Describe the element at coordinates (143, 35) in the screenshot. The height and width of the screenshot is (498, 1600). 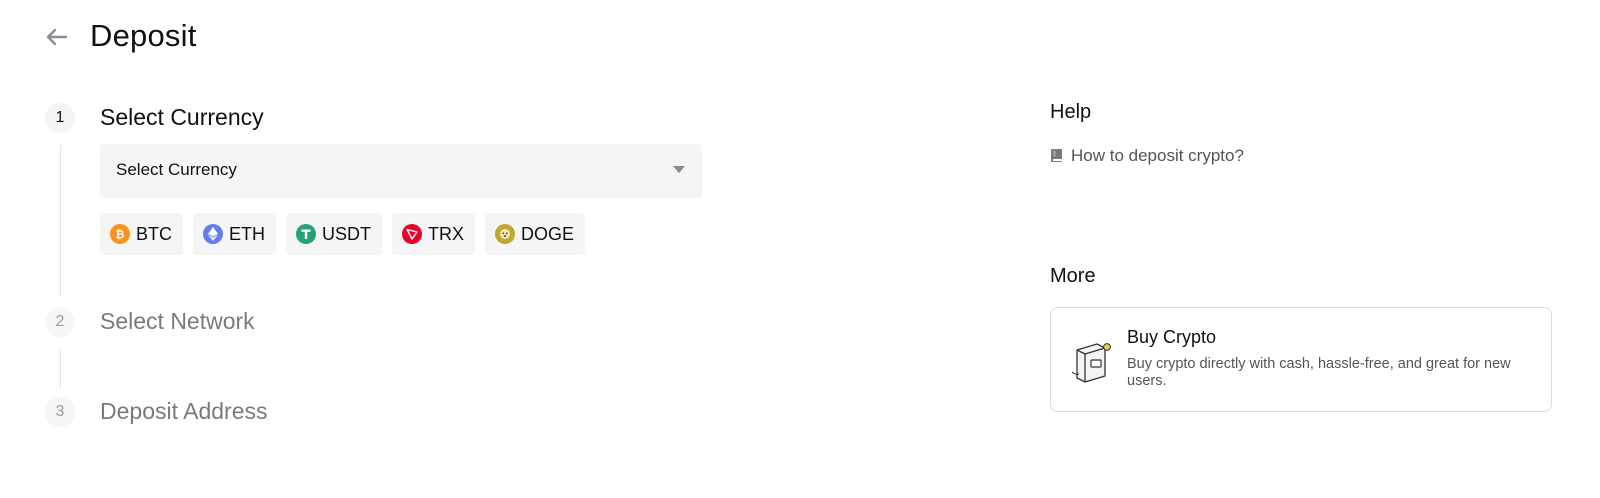
I see `page-title: Deposit` at that location.